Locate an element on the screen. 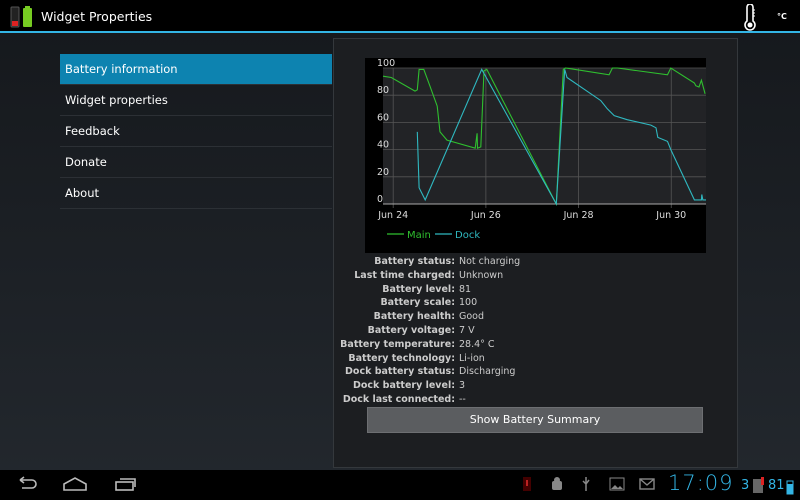  info-row: Last time charged: Unknown is located at coordinates (536, 276).